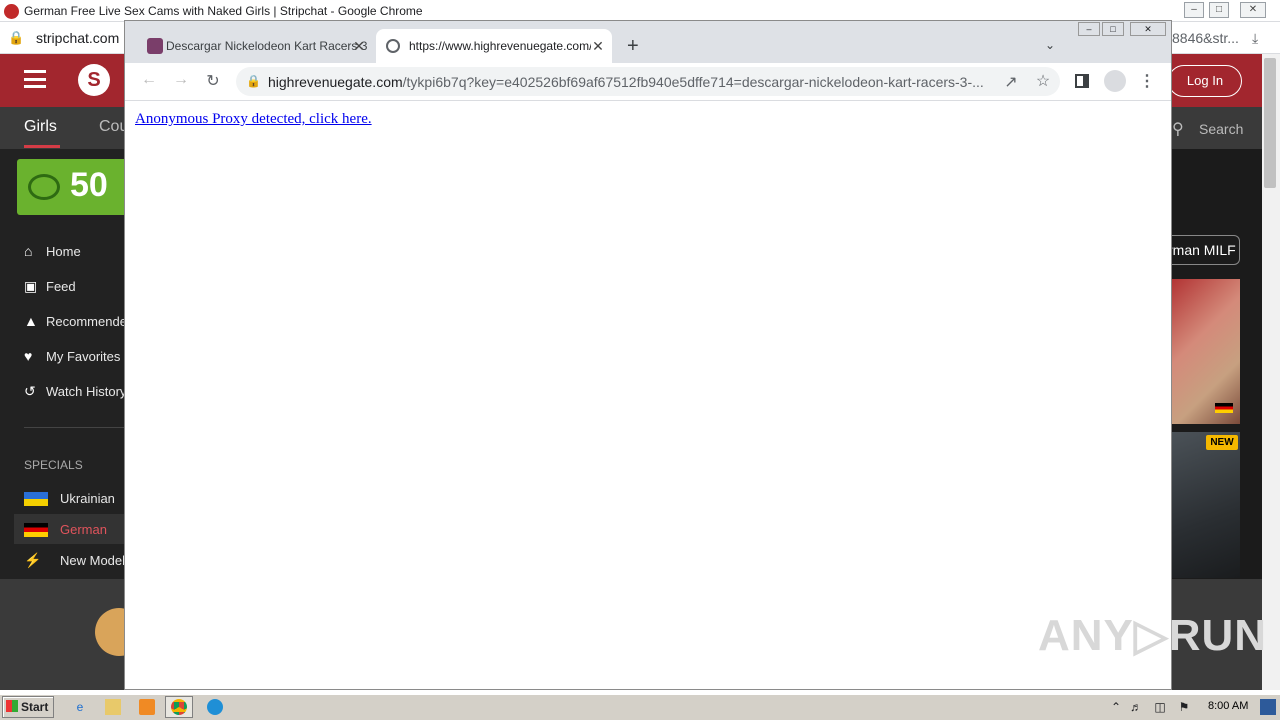  Describe the element at coordinates (1050, 45) in the screenshot. I see `tab-search-chevron-icon: ⌄` at that location.